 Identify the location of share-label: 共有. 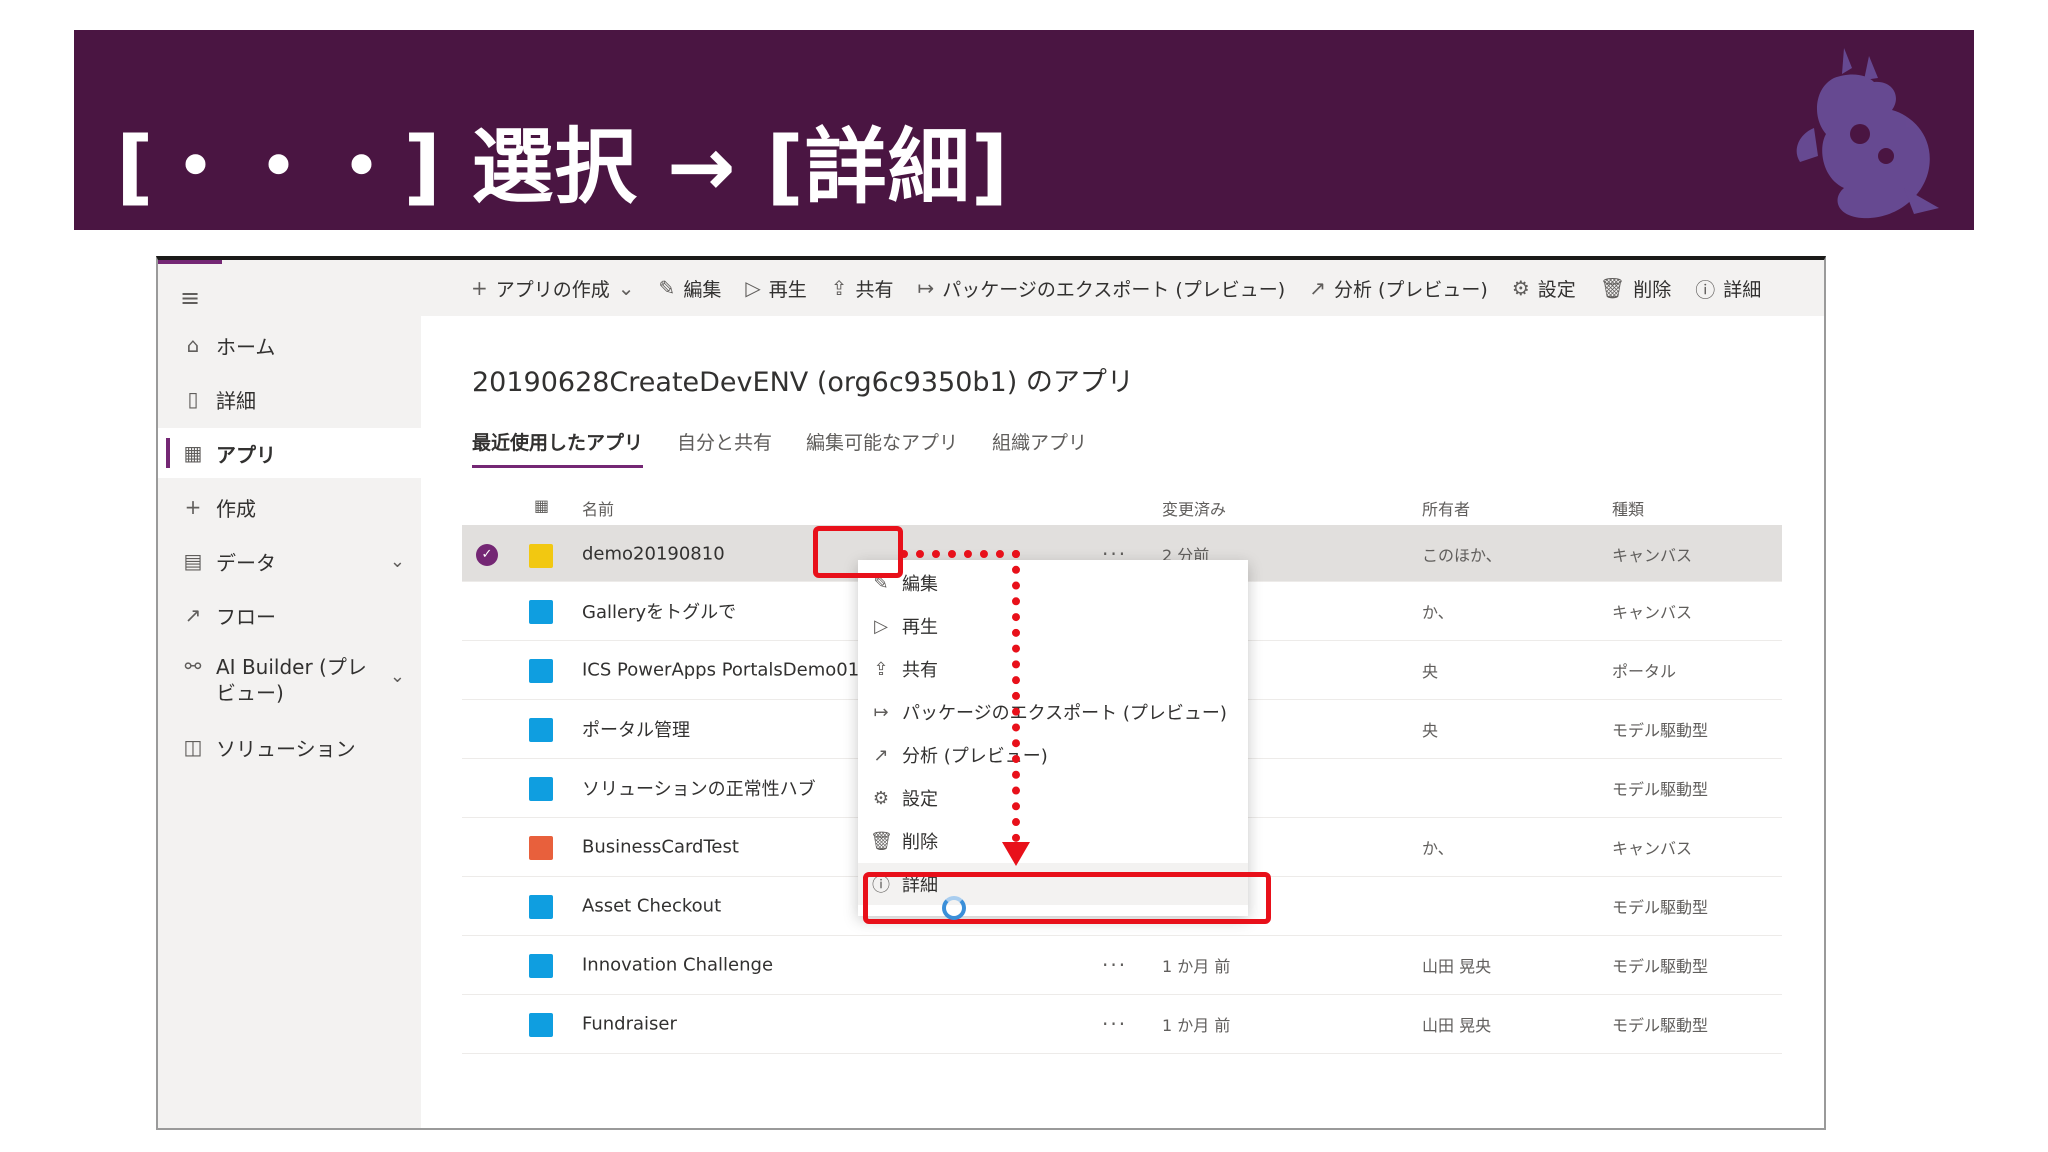
(874, 289).